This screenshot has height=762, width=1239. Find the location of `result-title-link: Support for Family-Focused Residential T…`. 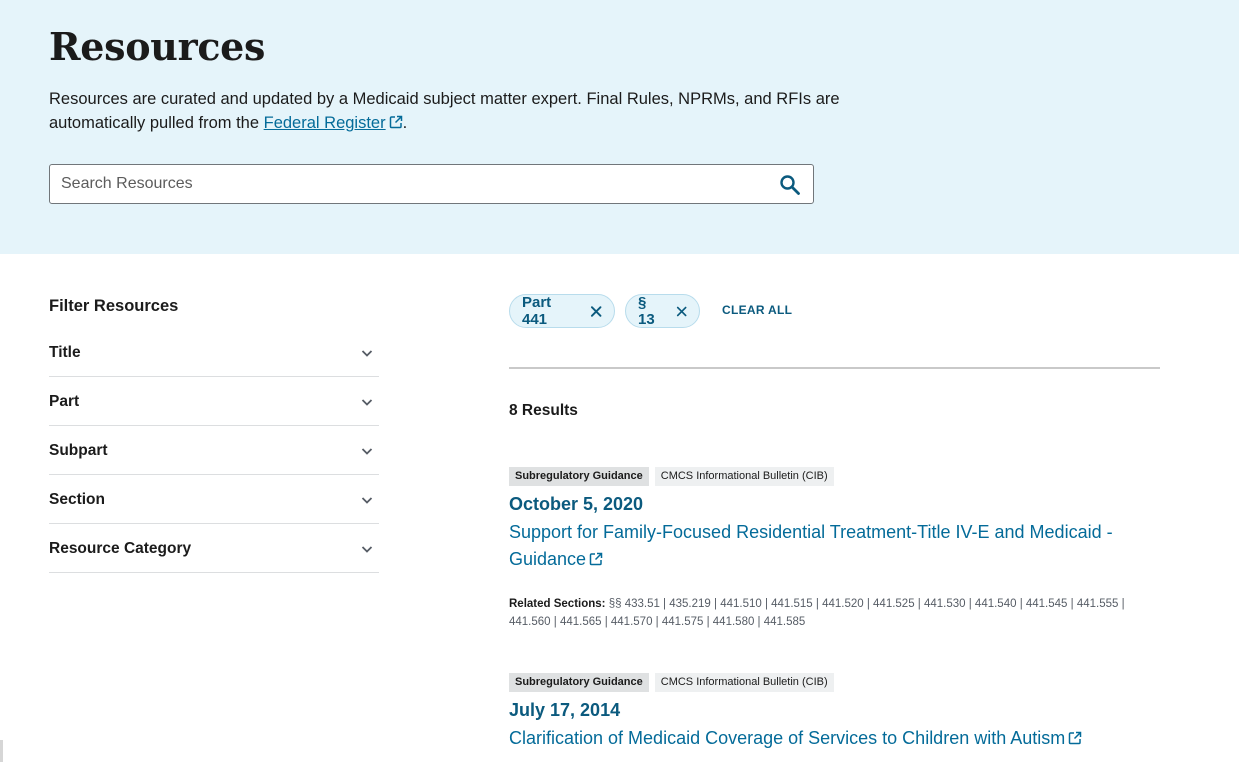

result-title-link: Support for Family-Focused Residential T… is located at coordinates (834, 546).